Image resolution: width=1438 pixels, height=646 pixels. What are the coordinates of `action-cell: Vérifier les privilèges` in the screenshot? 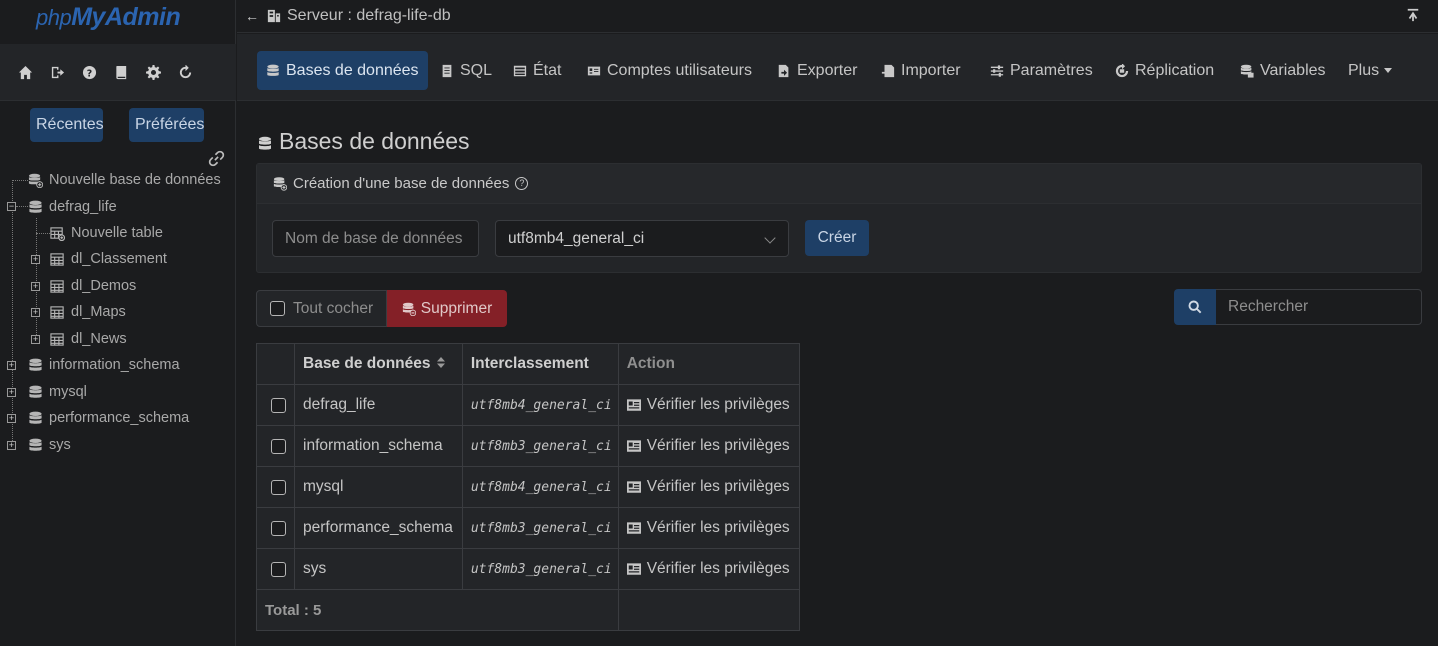 It's located at (709, 528).